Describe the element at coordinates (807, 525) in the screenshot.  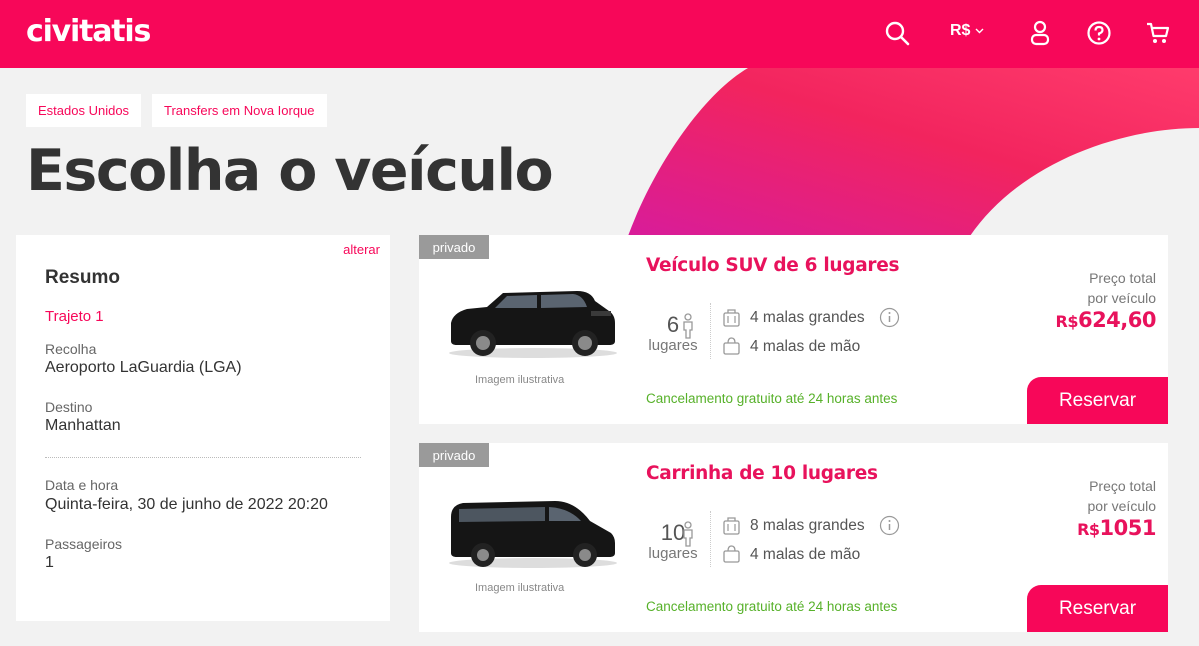
I see `large-bags-text: 8 malas grandes` at that location.